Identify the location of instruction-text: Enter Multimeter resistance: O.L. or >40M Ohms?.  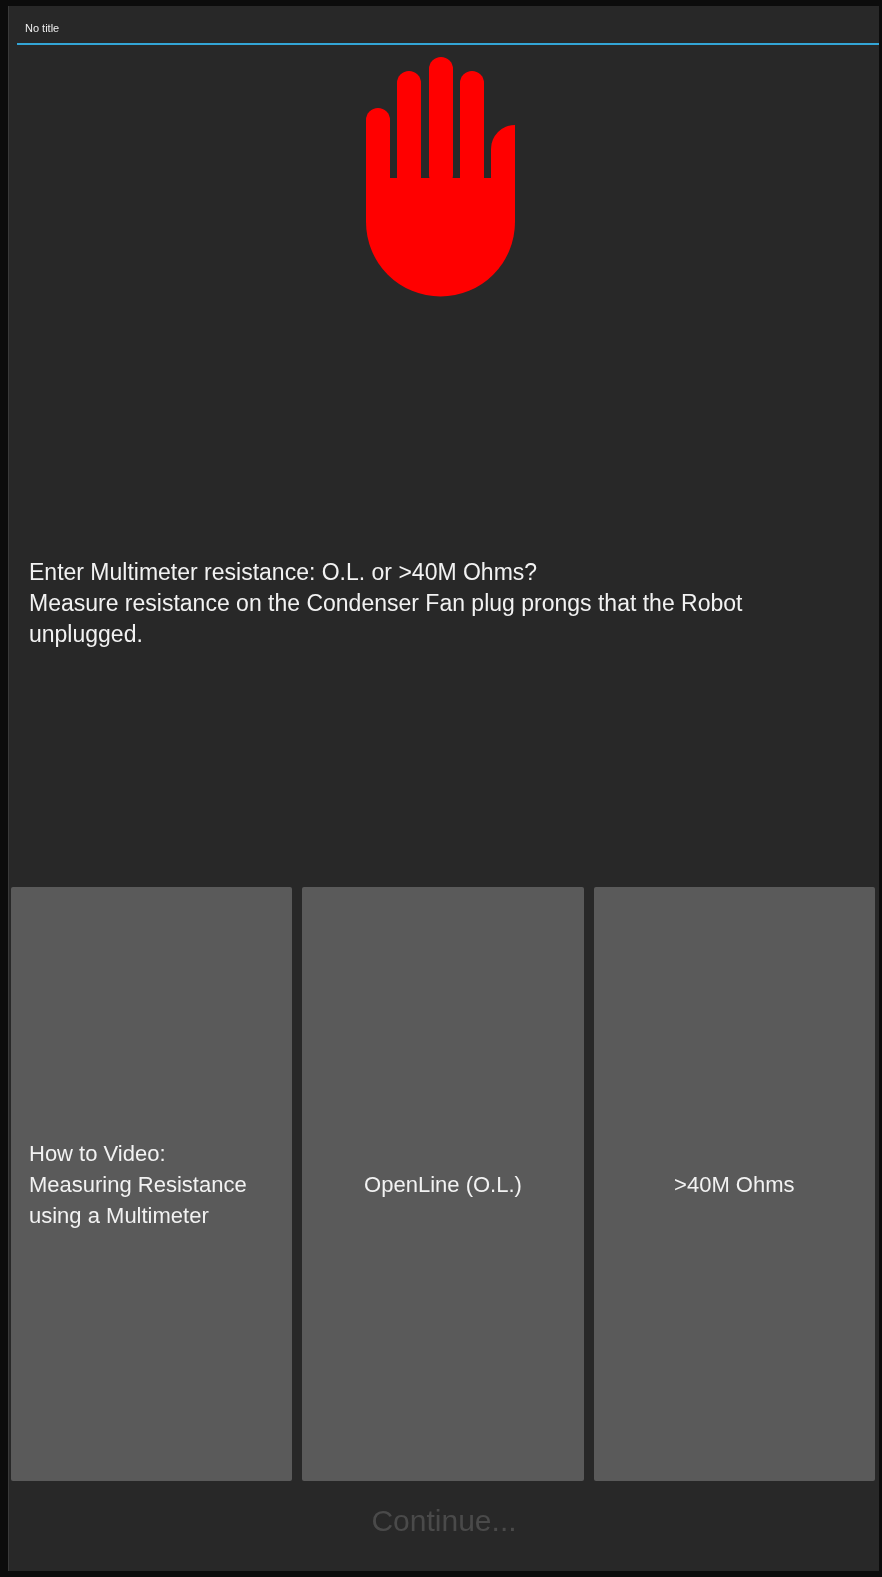
(284, 572).